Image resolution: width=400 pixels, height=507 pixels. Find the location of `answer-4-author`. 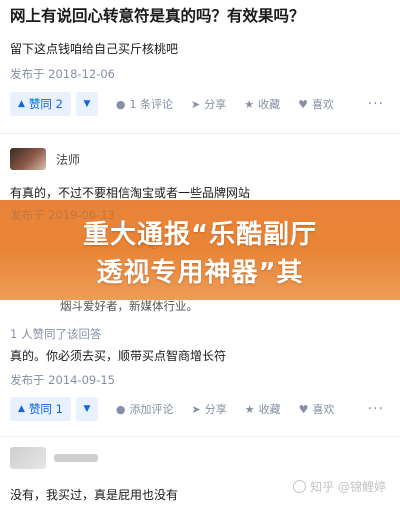

answer-4-author is located at coordinates (54, 458).